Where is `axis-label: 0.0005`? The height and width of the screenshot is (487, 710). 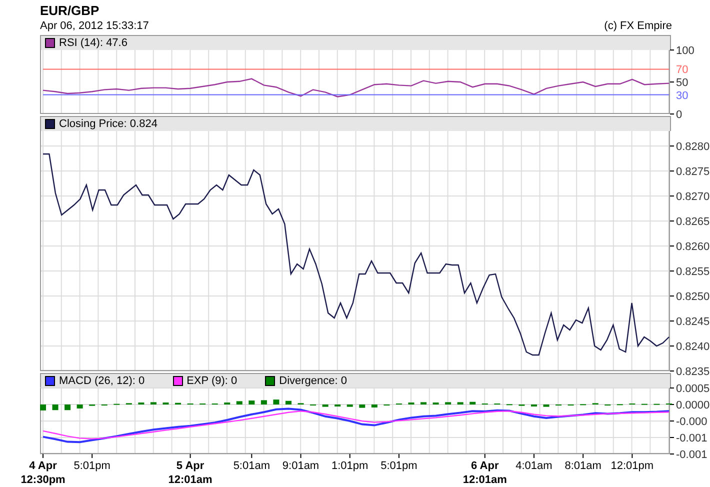 axis-label: 0.0005 is located at coordinates (693, 389).